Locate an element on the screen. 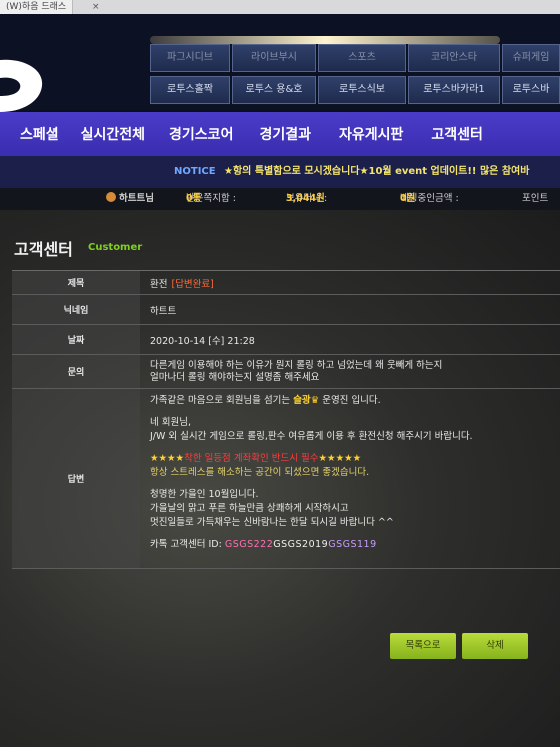  subtab-lotus-holjjak: 로투스홀짝 is located at coordinates (190, 90).